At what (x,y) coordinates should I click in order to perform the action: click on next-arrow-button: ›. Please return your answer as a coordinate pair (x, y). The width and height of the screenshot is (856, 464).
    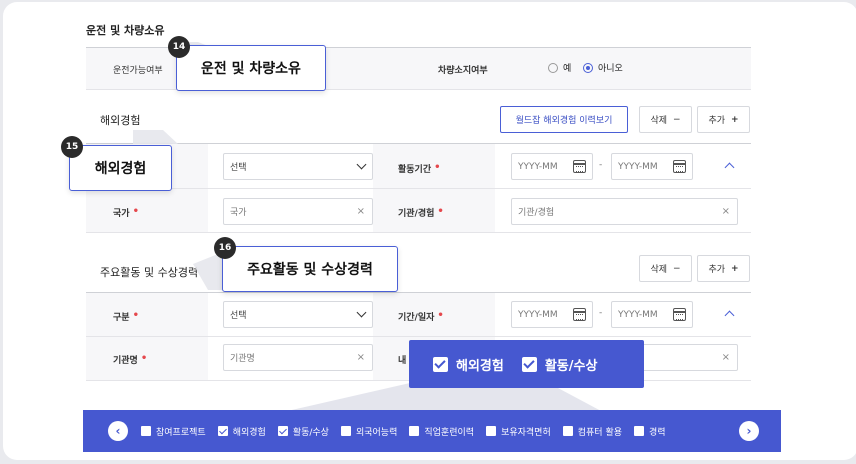
    Looking at the image, I should click on (749, 431).